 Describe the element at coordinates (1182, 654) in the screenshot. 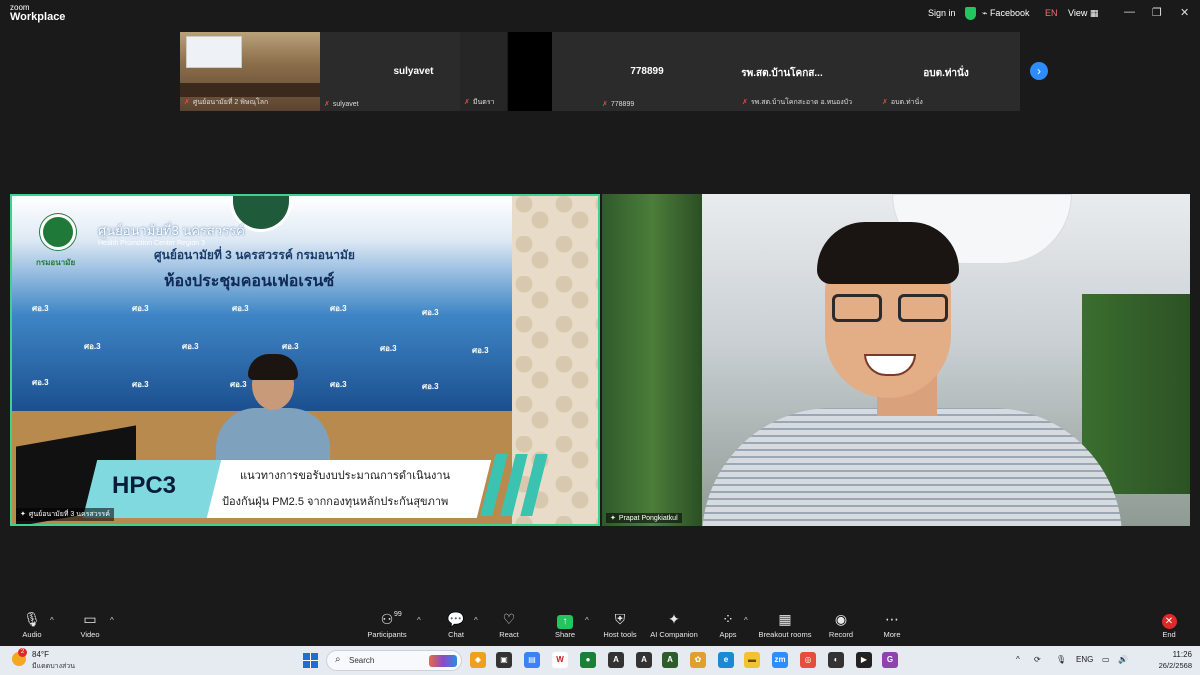

I see `clock-time: 11:26` at that location.